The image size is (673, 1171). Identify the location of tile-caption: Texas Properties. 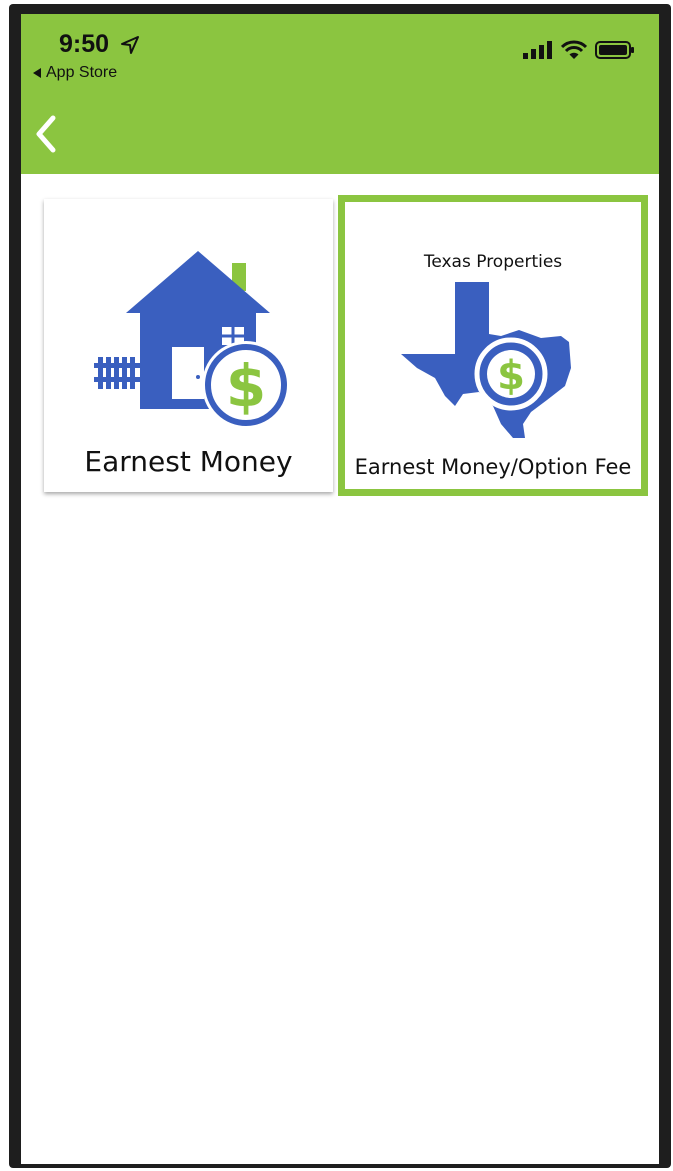
(493, 262).